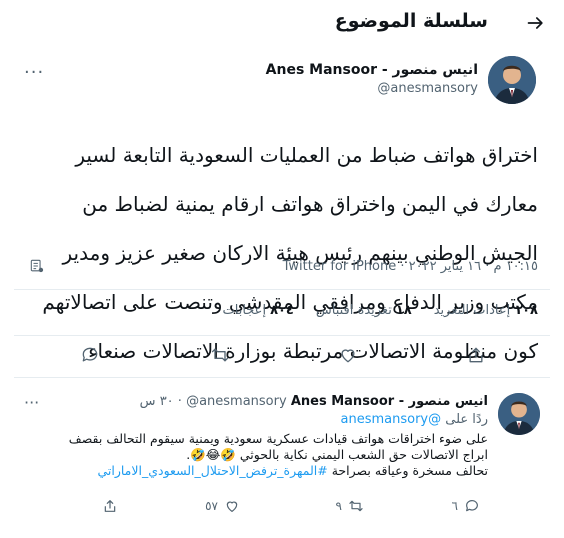 This screenshot has width=564, height=538. I want to click on reply-action-reply: ٦, so click(466, 506).